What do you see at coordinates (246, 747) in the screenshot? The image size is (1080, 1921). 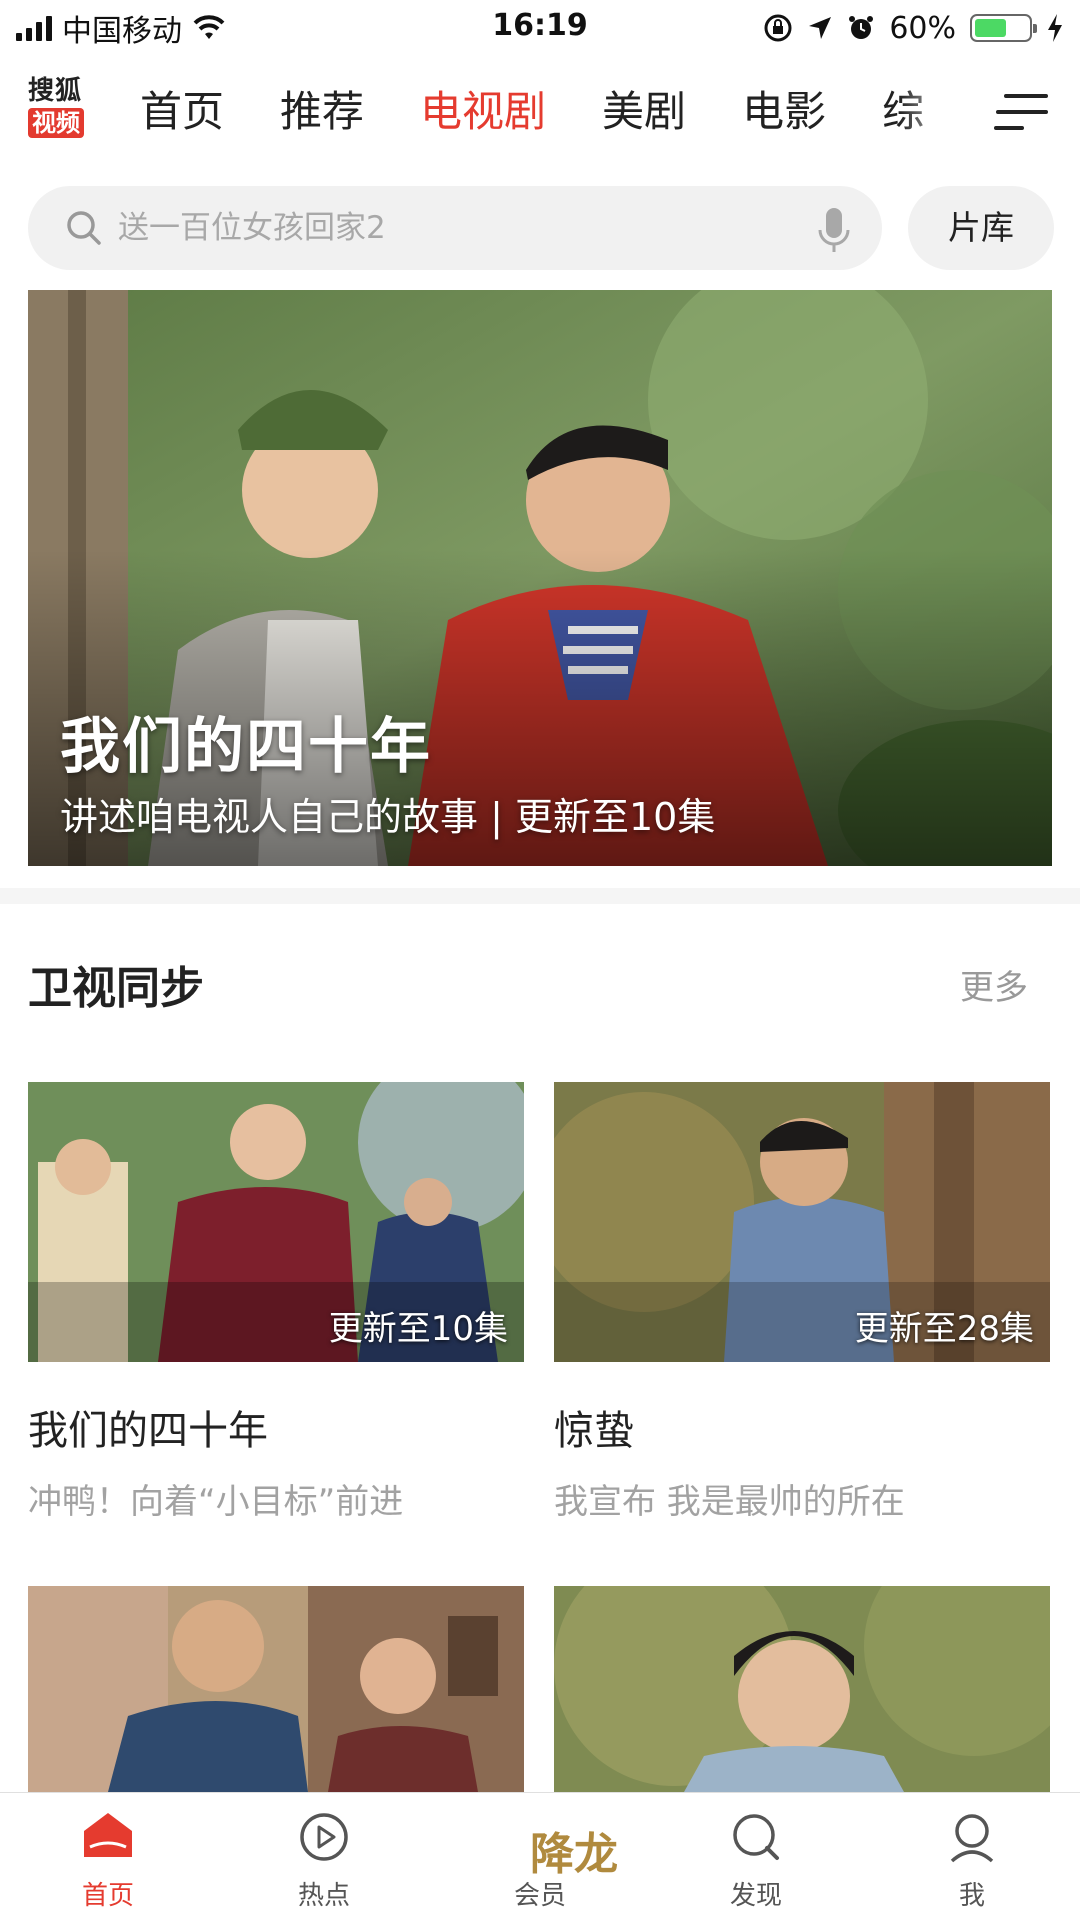 I see `banner-title: 我们的四十年` at bounding box center [246, 747].